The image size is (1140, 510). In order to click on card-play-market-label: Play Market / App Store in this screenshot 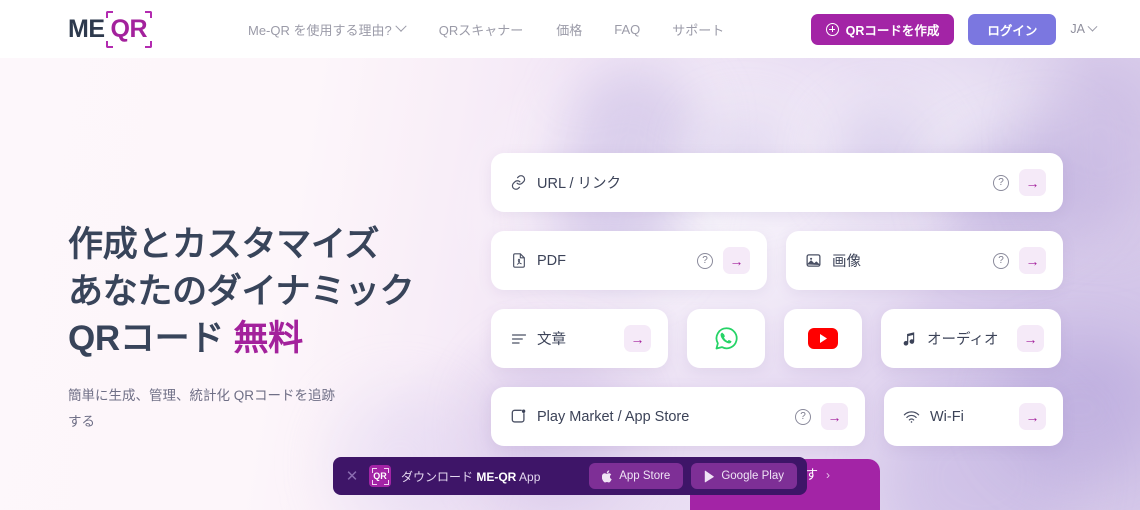, I will do `click(613, 416)`.